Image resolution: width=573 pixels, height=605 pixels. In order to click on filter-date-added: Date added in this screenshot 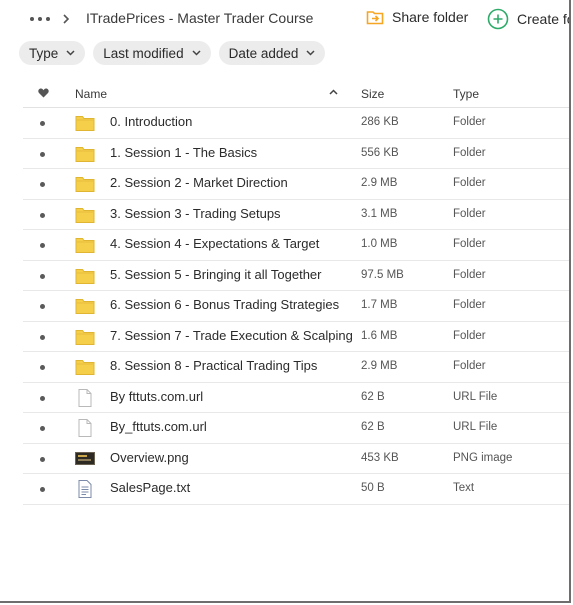, I will do `click(272, 53)`.